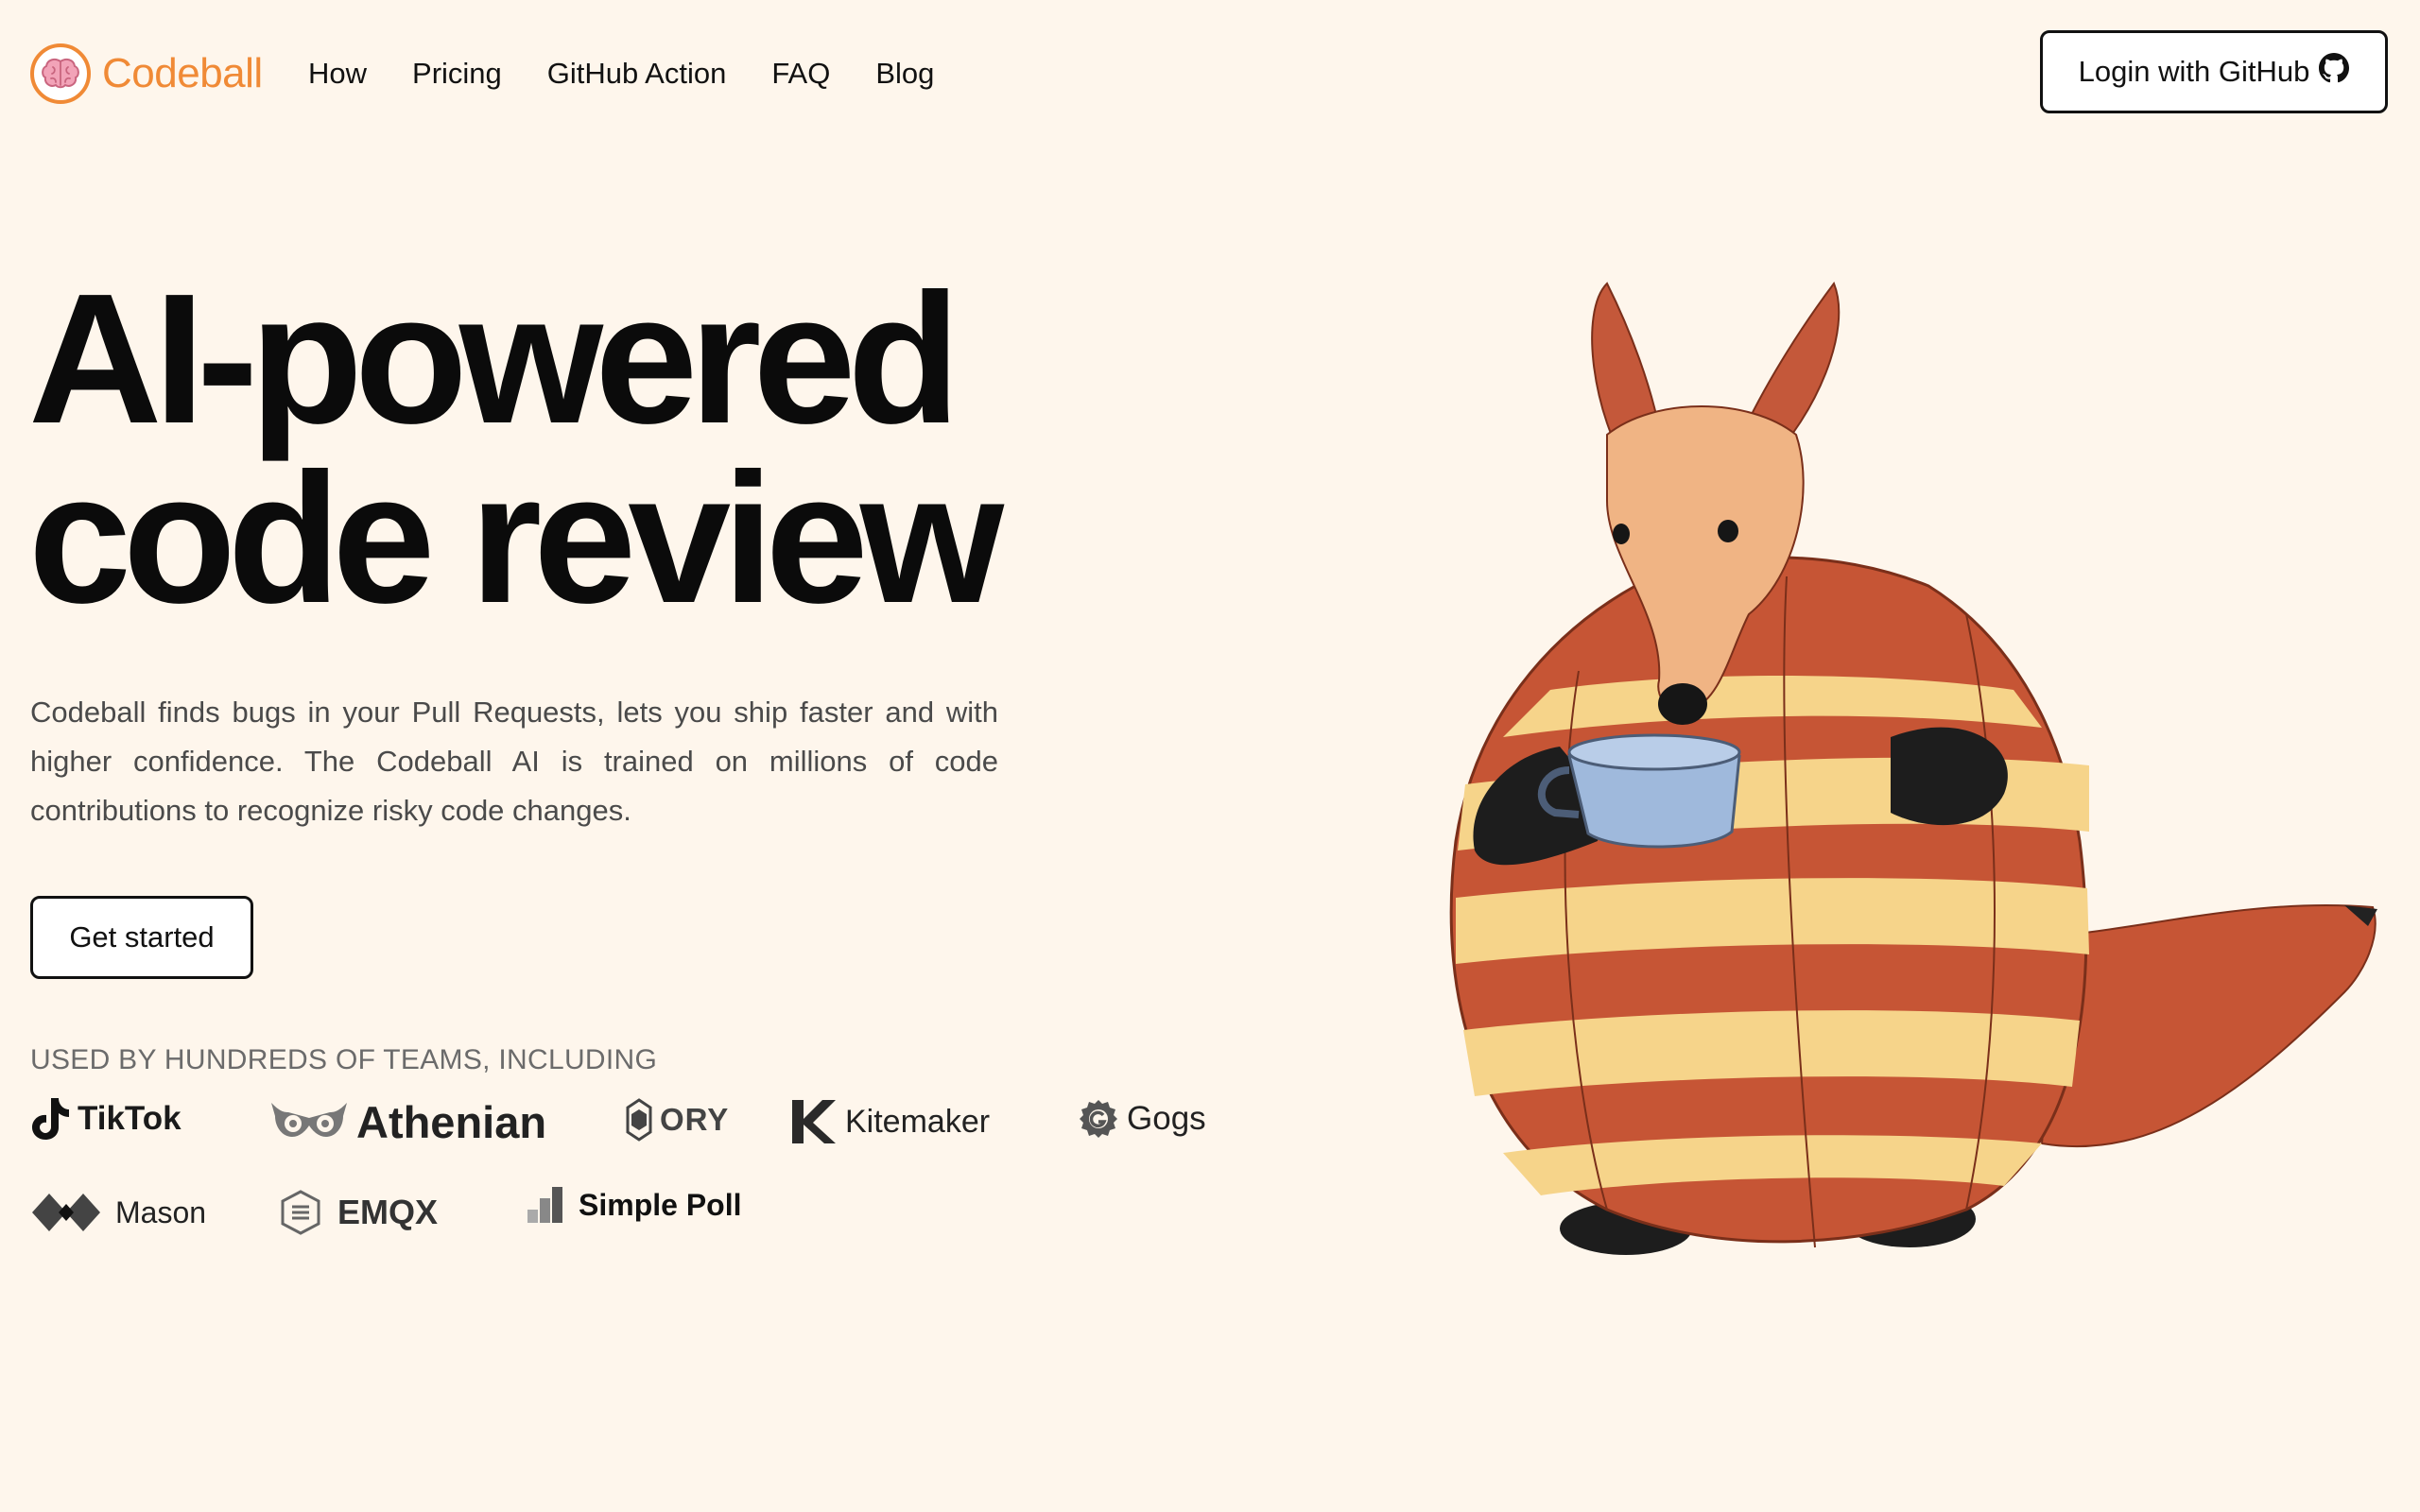 The height and width of the screenshot is (1512, 2420). I want to click on logo-simple-poll: Simple Poll, so click(633, 1205).